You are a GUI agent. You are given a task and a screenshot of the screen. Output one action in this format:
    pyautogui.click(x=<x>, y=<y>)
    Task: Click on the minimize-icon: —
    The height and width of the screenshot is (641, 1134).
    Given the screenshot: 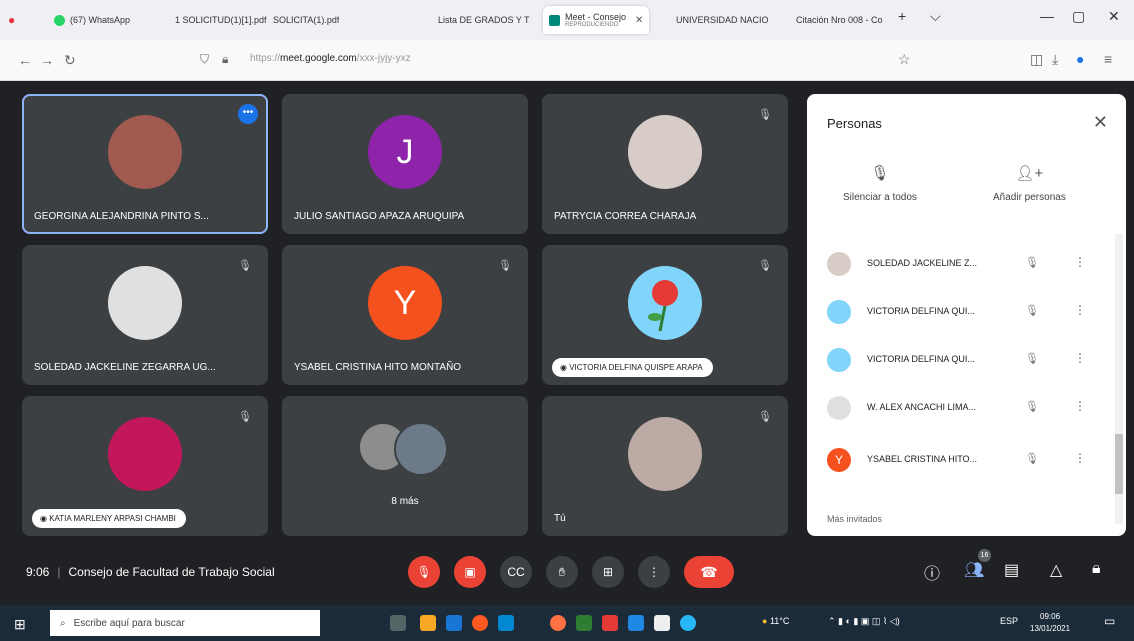 What is the action you would take?
    pyautogui.click(x=1047, y=16)
    